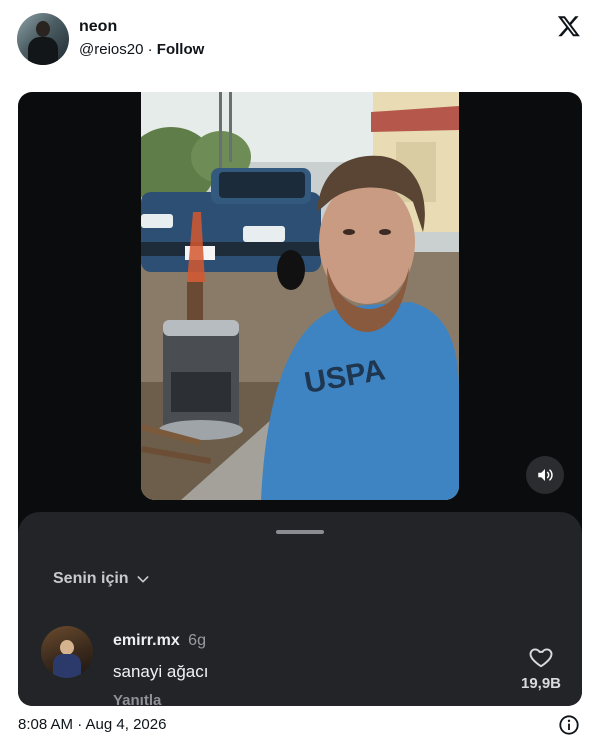 The image size is (600, 756). What do you see at coordinates (91, 578) in the screenshot?
I see `comment-filter-label: Senin için` at bounding box center [91, 578].